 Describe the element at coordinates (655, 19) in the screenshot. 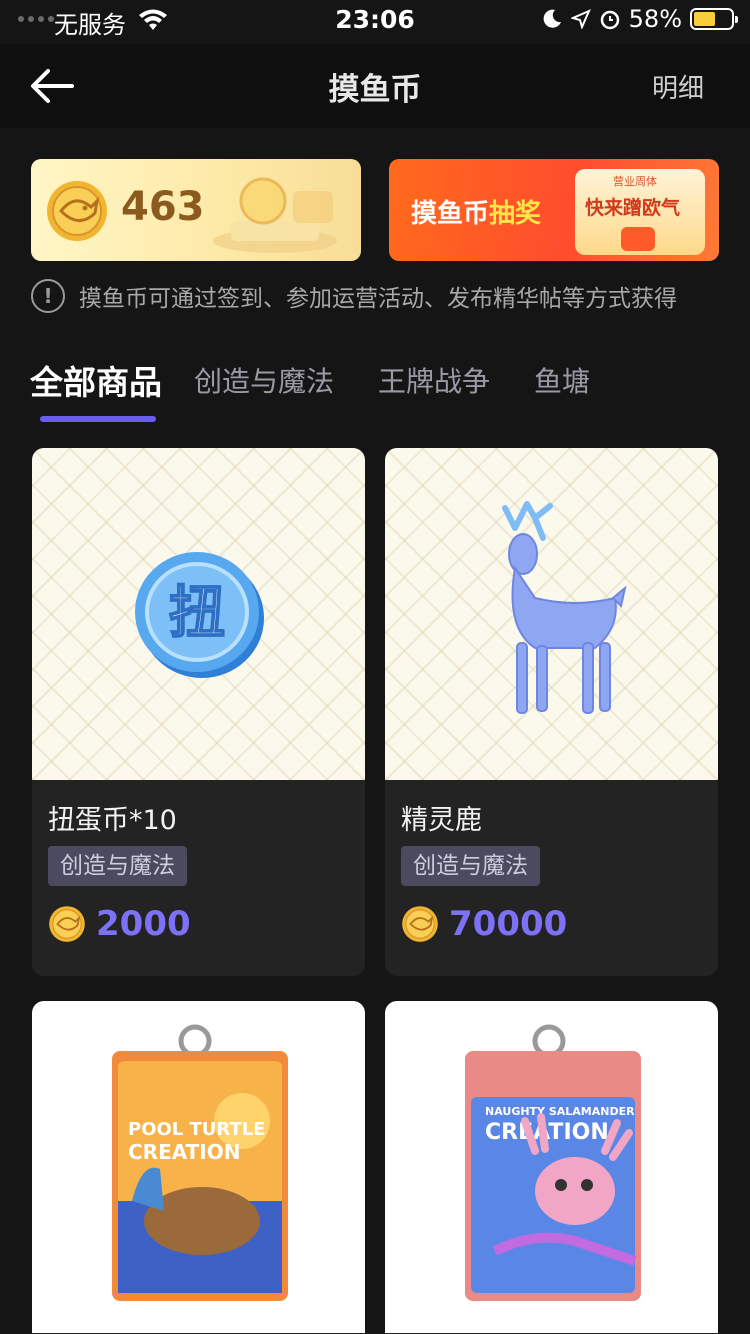

I see `battery-percent: 58%` at that location.